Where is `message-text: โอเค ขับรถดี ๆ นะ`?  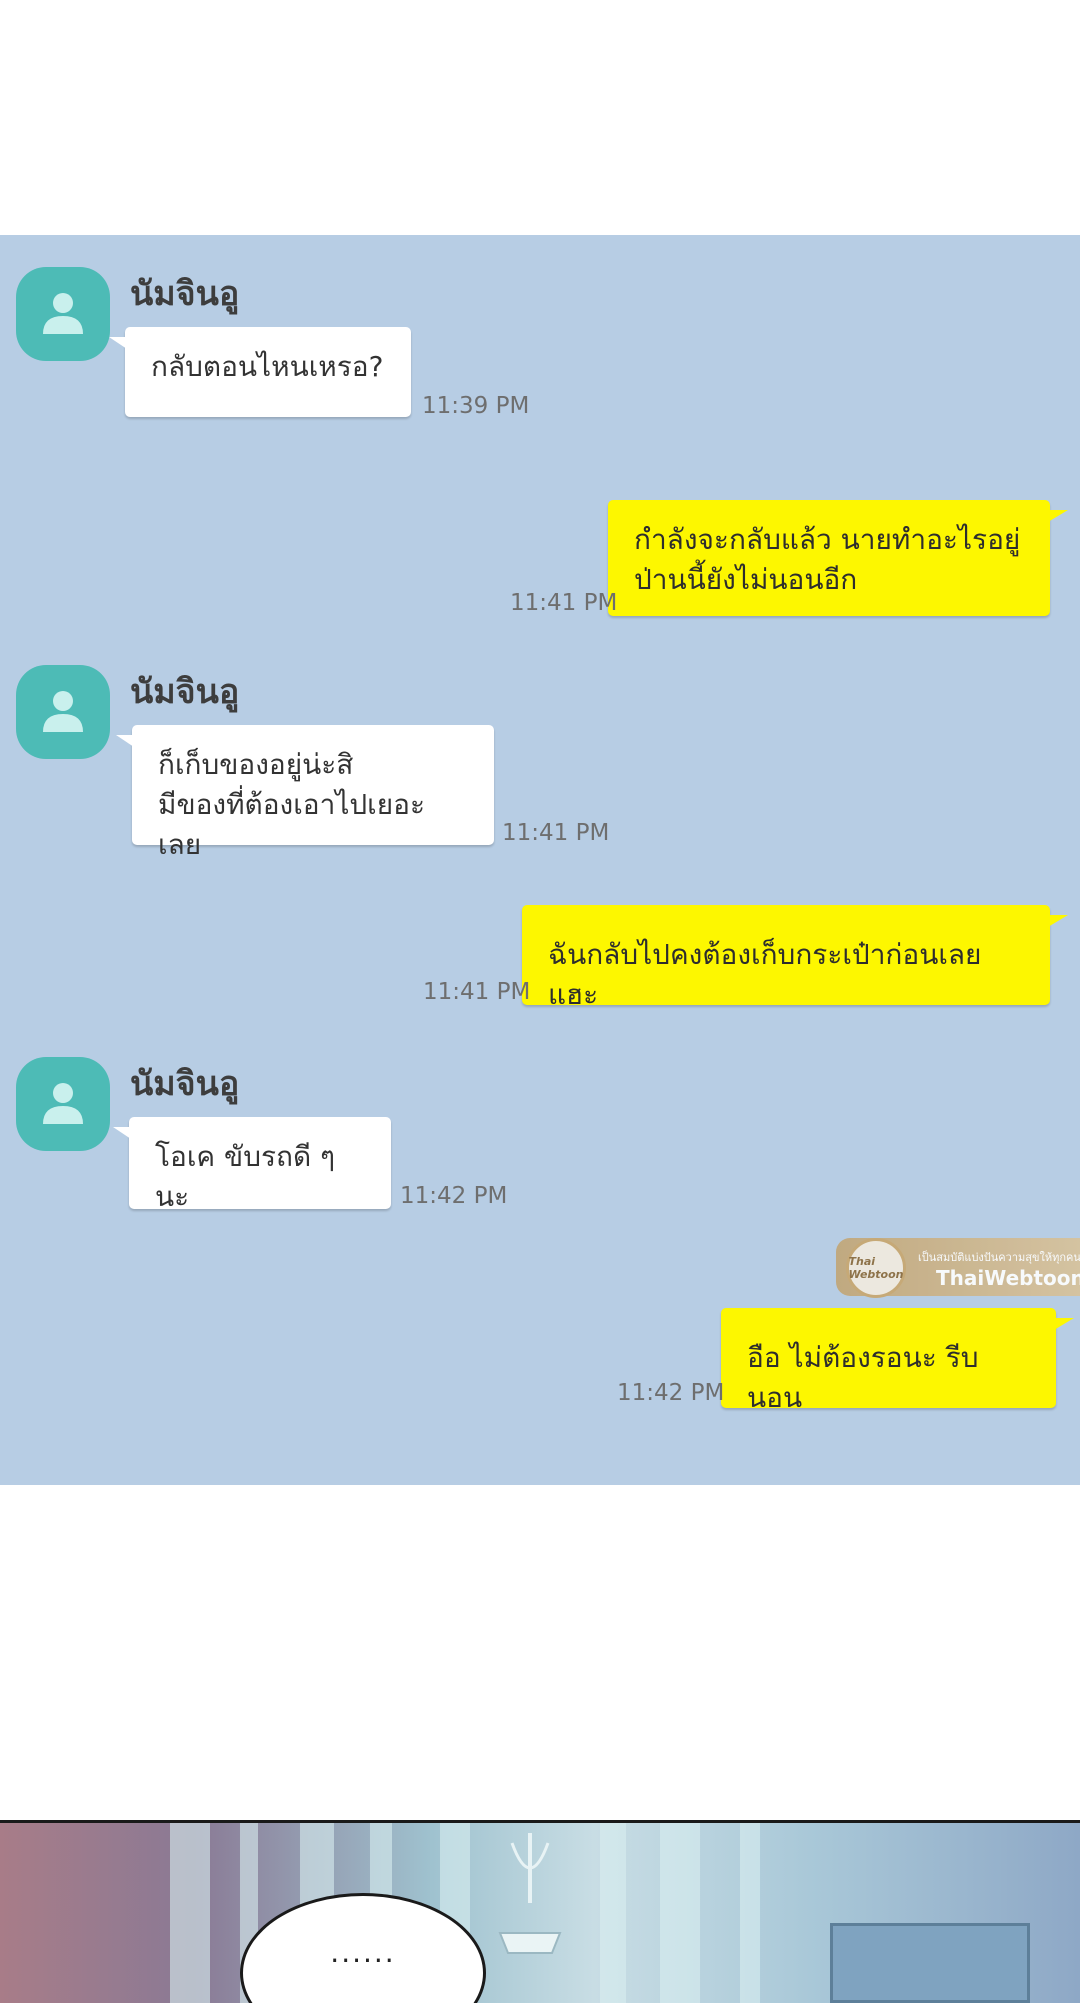
message-text: โอเค ขับรถดี ๆ นะ is located at coordinates (245, 1176).